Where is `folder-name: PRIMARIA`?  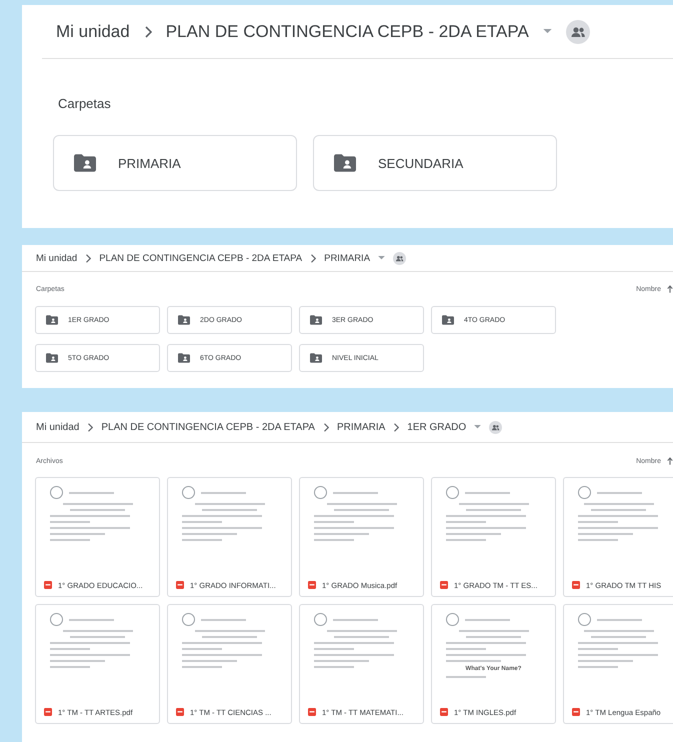
folder-name: PRIMARIA is located at coordinates (149, 163).